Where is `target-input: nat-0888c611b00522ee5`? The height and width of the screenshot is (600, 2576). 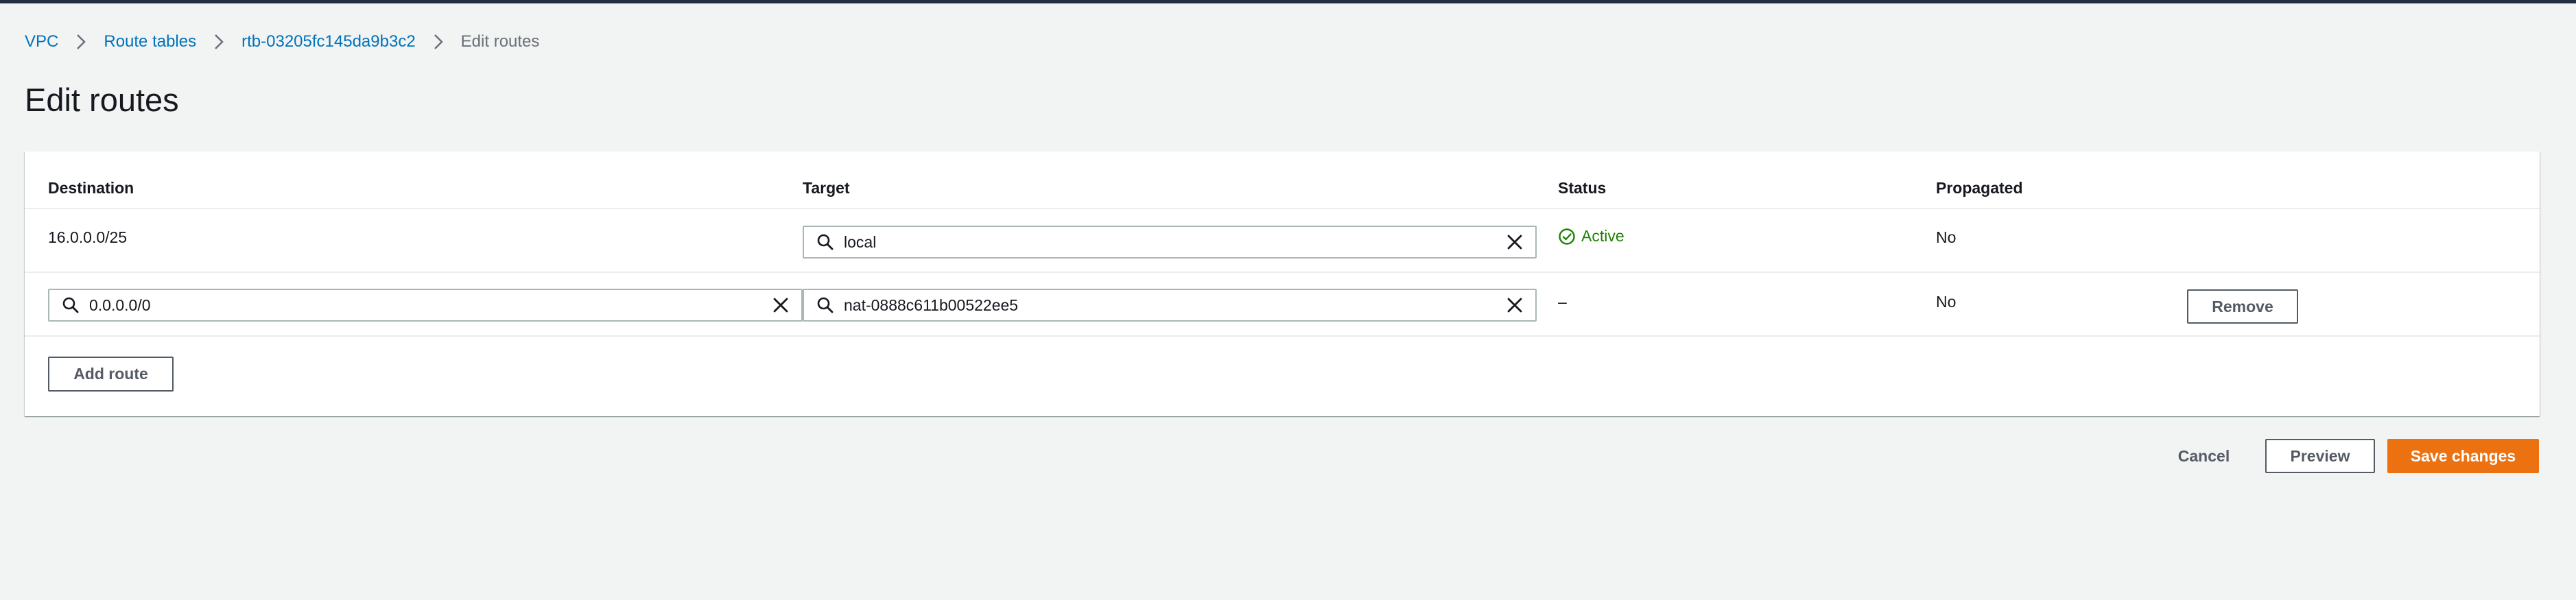 target-input: nat-0888c611b00522ee5 is located at coordinates (1170, 305).